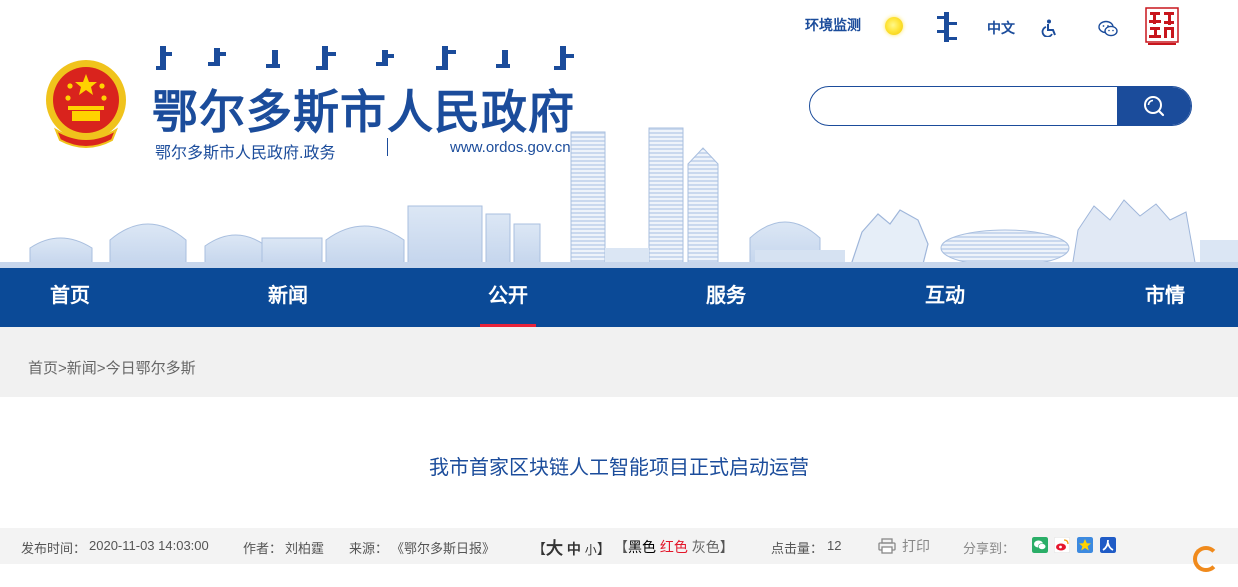  Describe the element at coordinates (365, 58) in the screenshot. I see `mongolian-site-title` at that location.